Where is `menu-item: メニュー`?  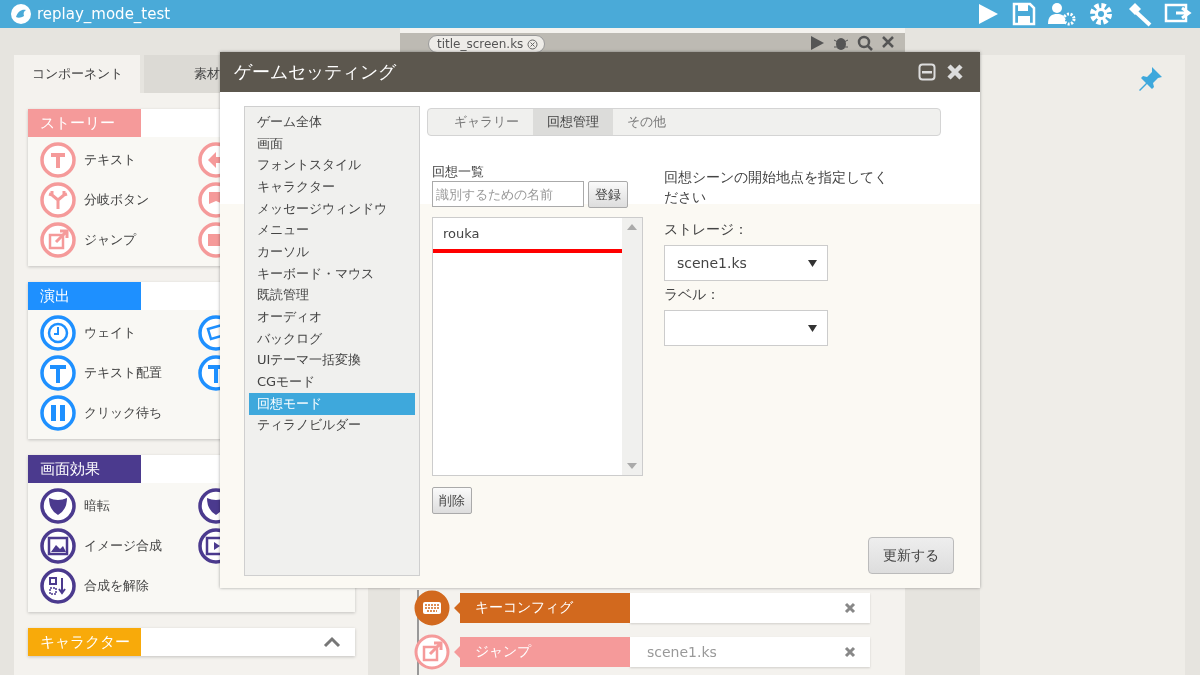 menu-item: メニュー is located at coordinates (332, 230).